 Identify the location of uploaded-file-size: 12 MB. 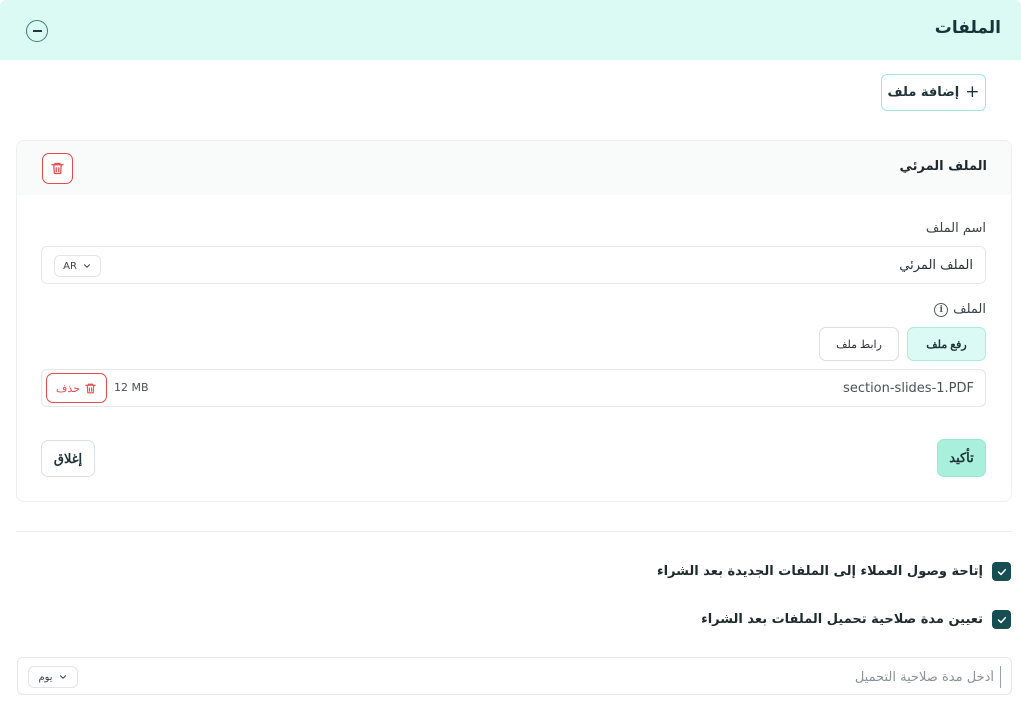
(131, 387).